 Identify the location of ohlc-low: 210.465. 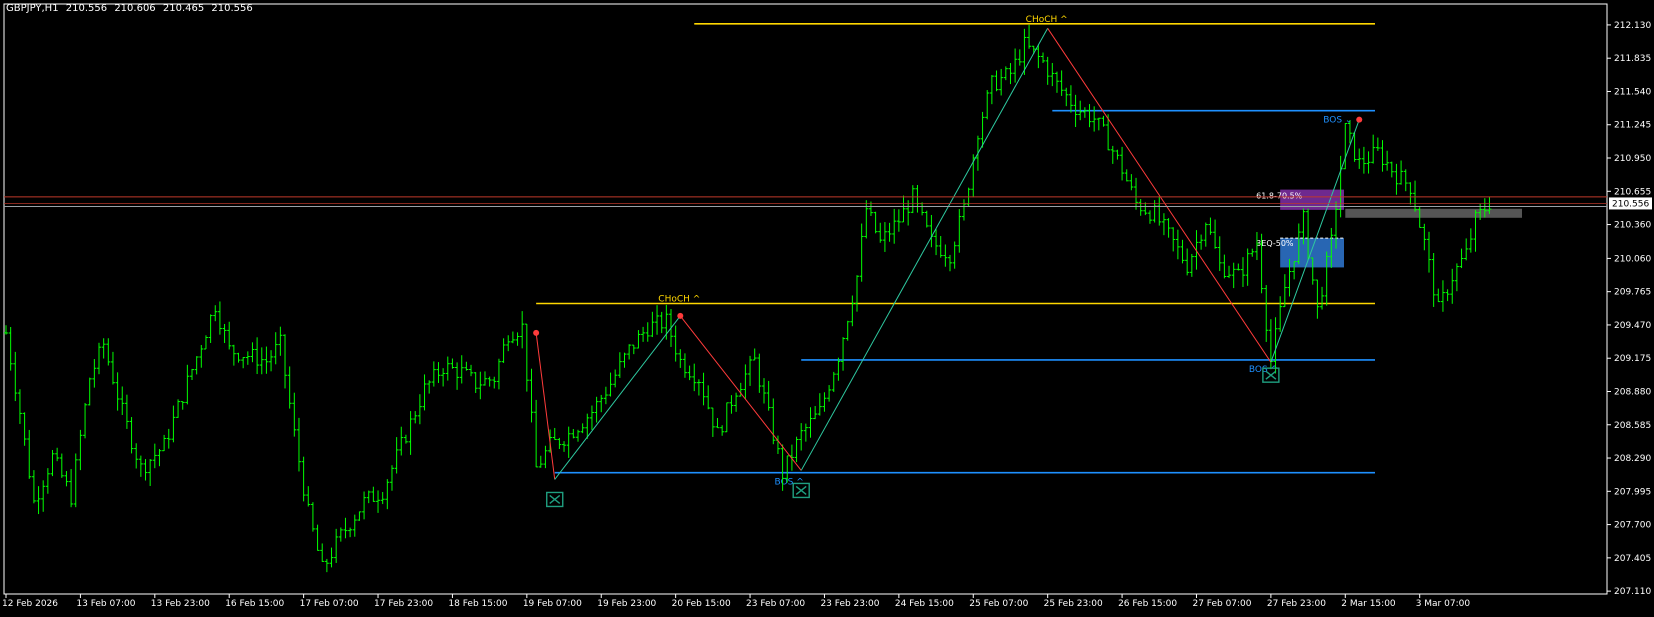
(183, 8).